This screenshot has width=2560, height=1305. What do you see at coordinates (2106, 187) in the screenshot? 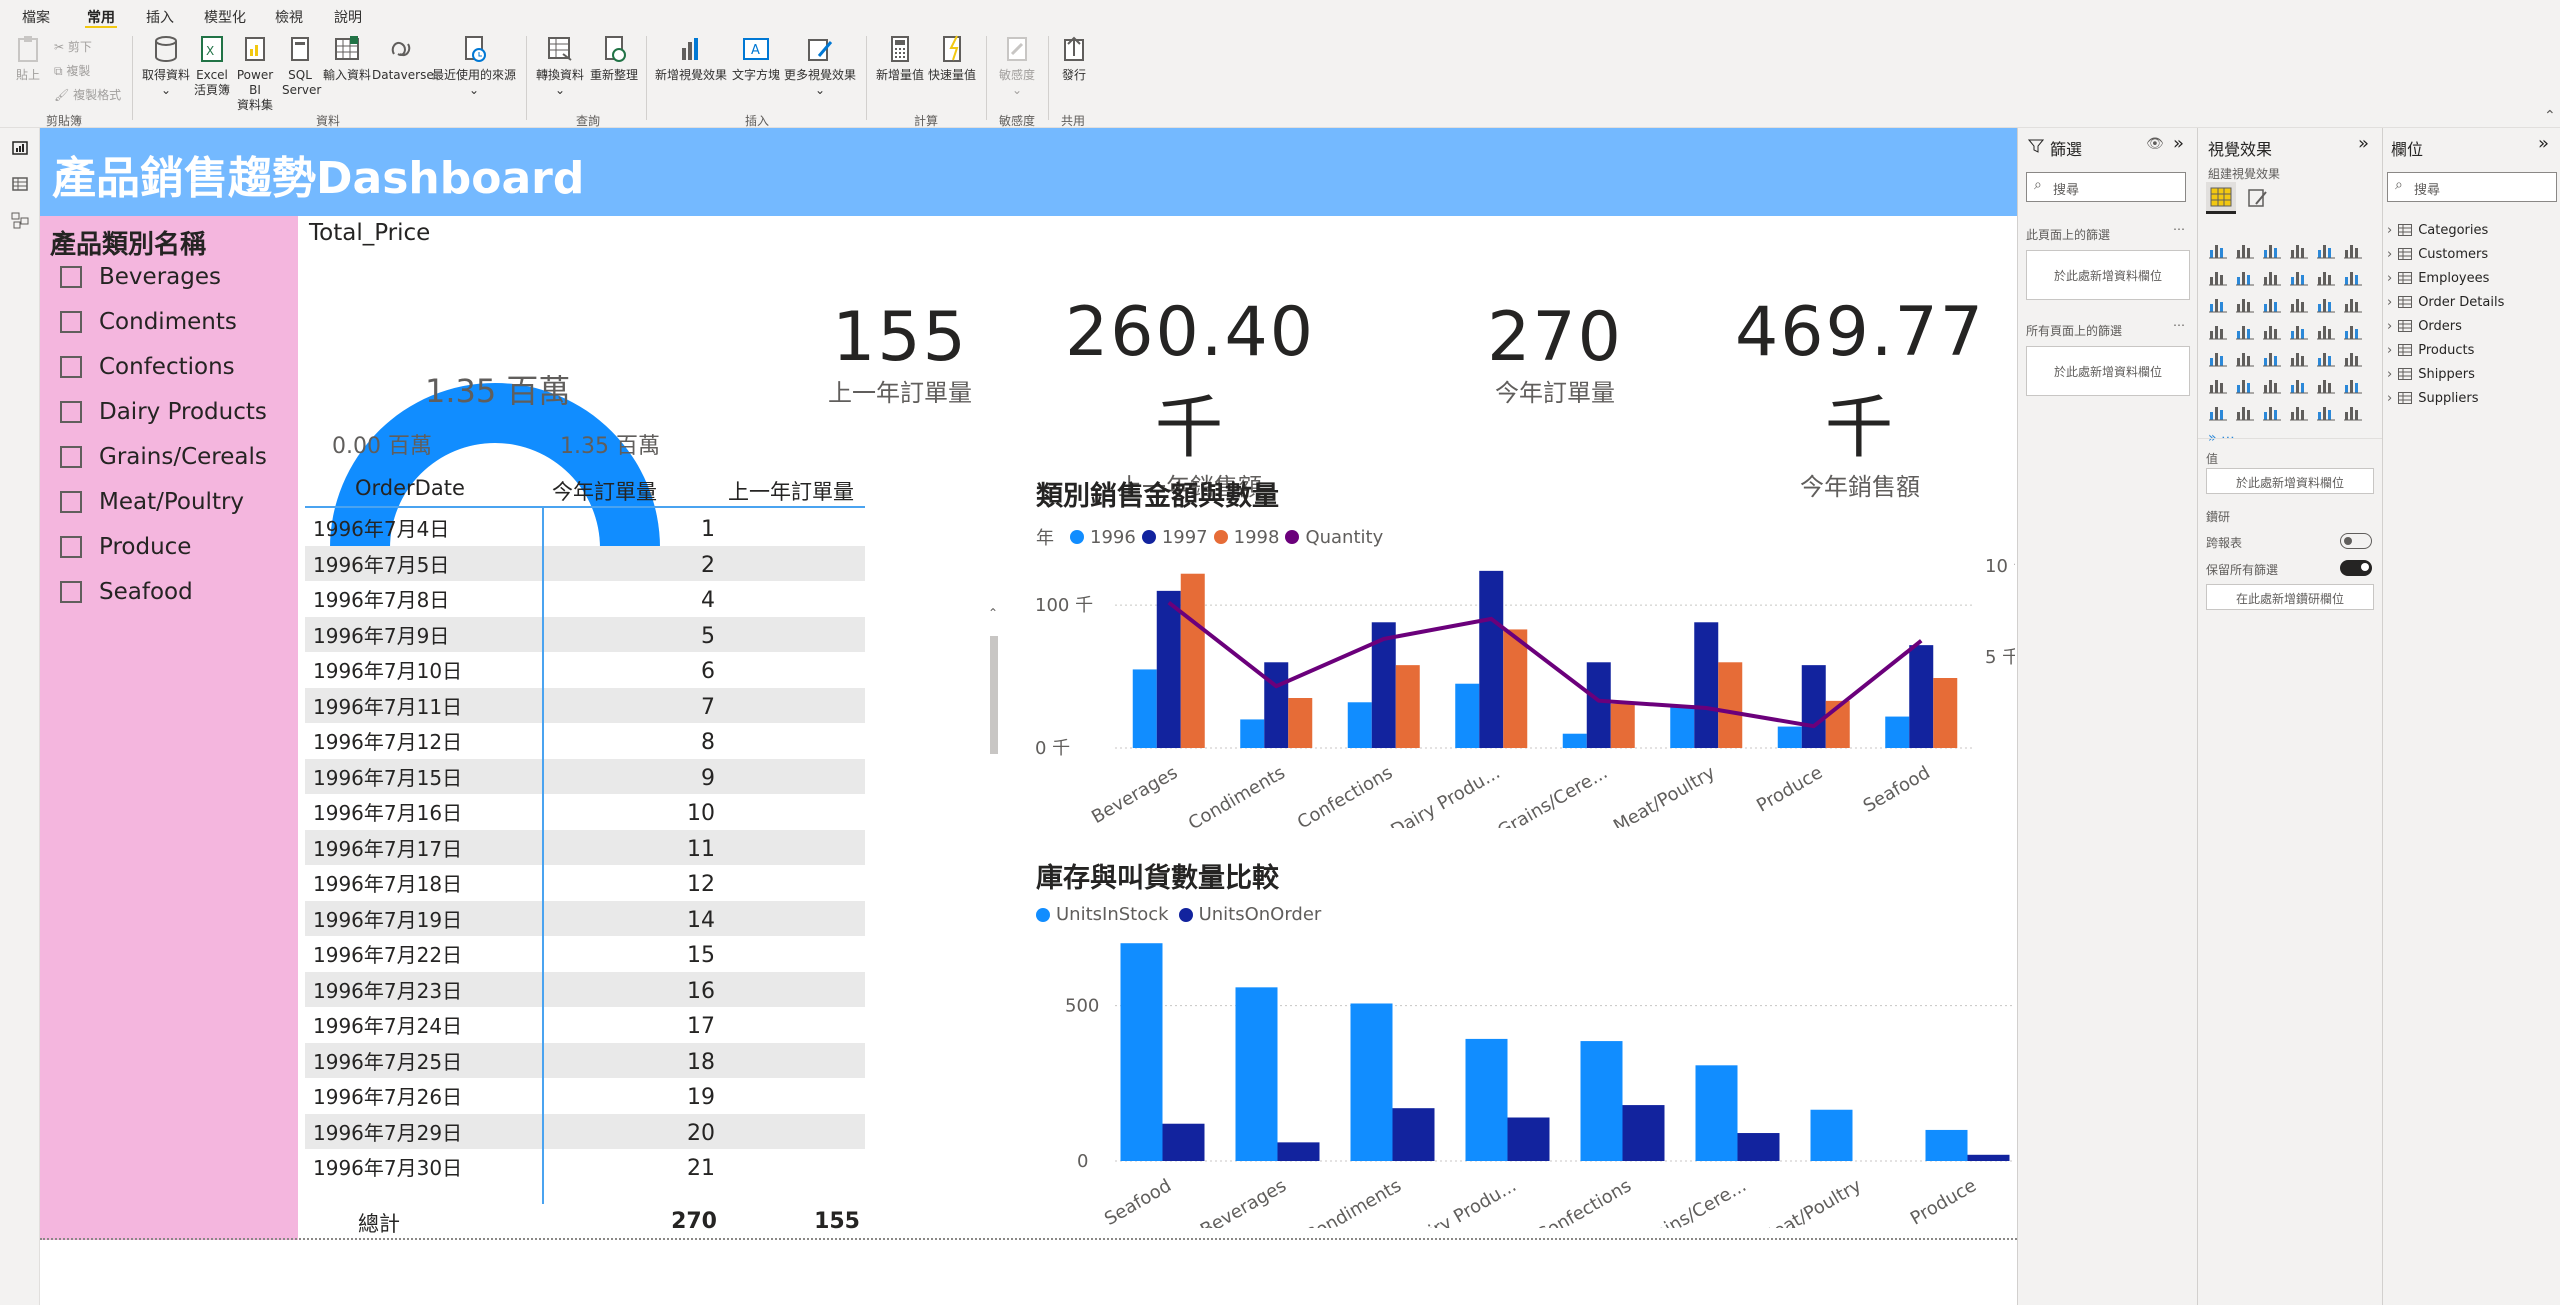
I see `filters-search-input: ⌕ 搜尋` at bounding box center [2106, 187].